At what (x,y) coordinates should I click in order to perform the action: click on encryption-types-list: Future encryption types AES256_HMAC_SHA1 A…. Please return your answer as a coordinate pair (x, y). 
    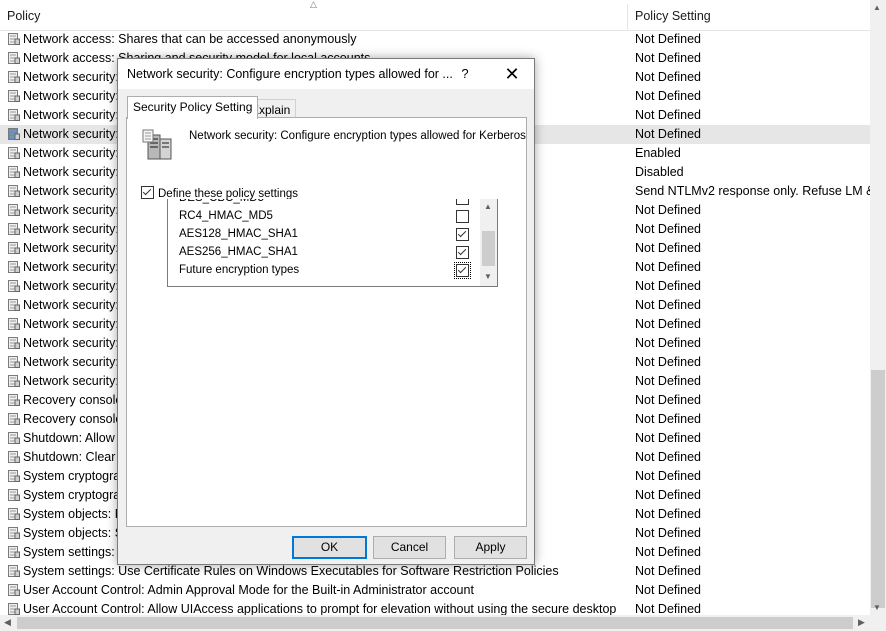
    Looking at the image, I should click on (332, 243).